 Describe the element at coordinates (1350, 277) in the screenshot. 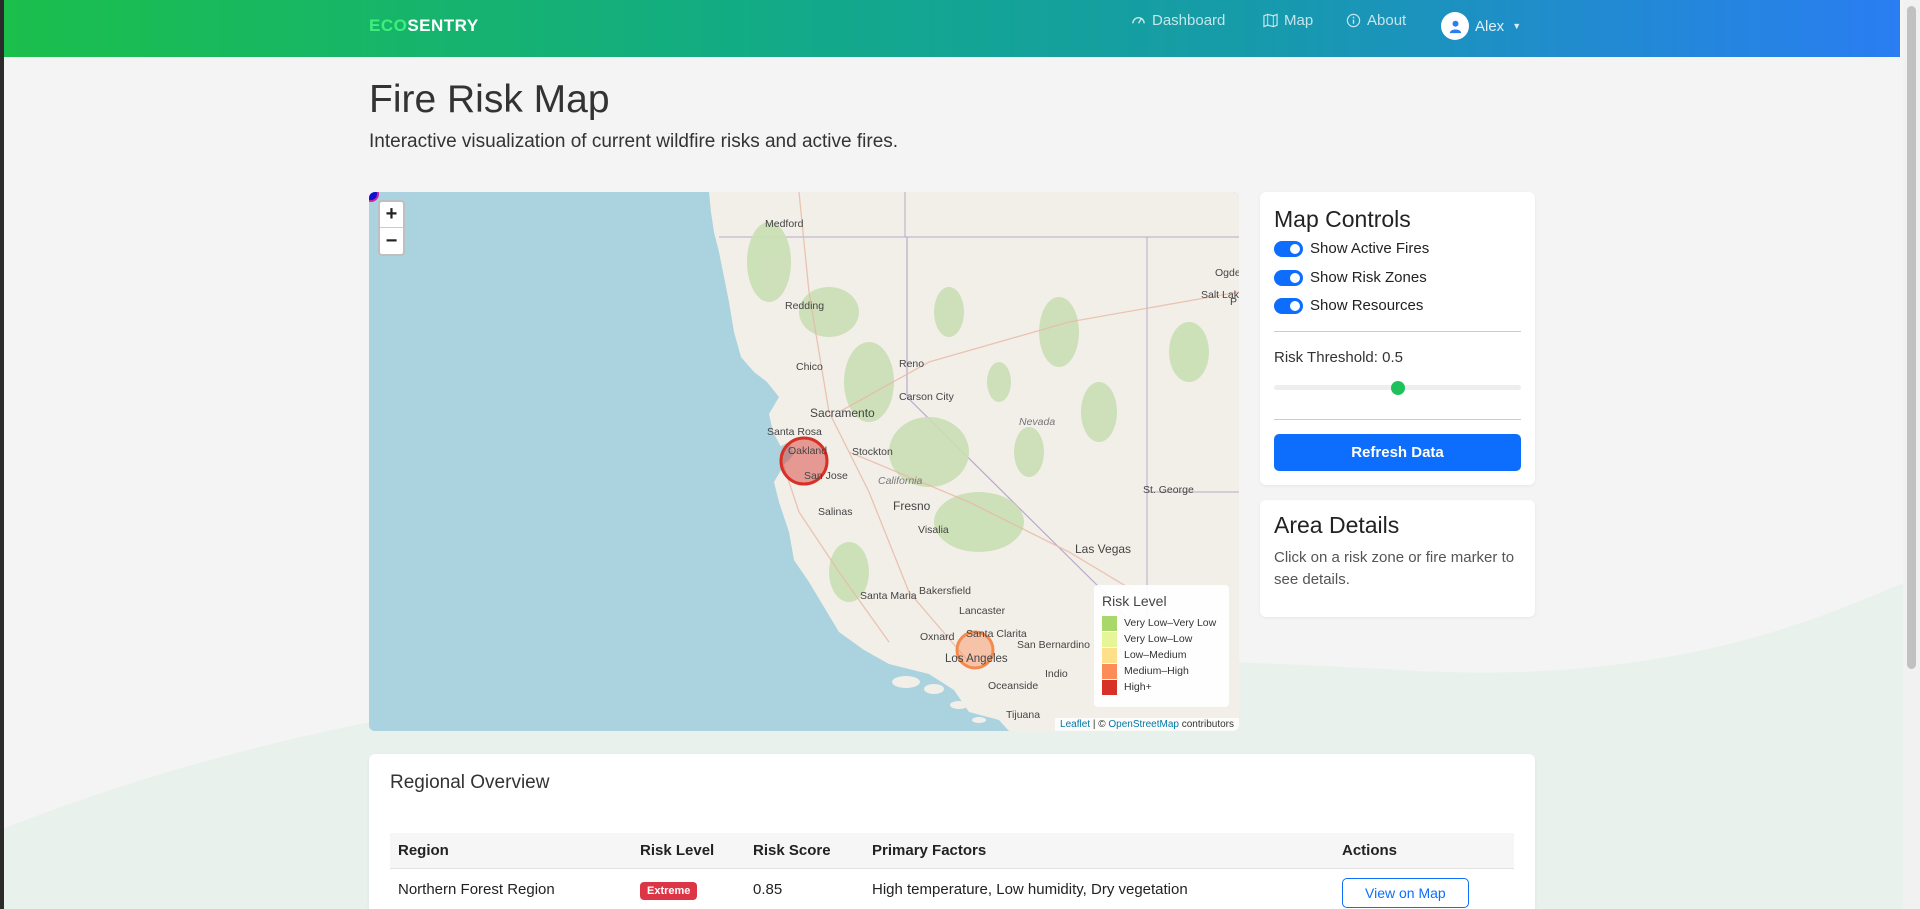

I see `toggle-risk-zones: Show Risk Zones` at that location.